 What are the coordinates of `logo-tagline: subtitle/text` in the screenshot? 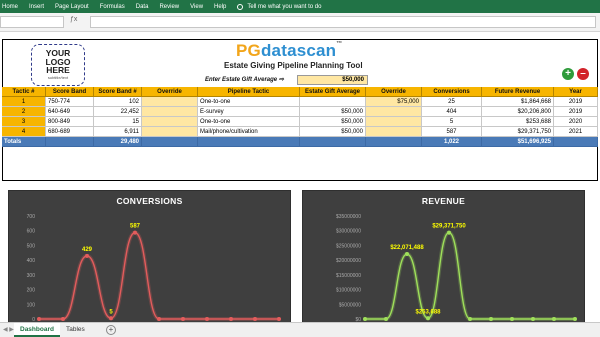 It's located at (58, 77).